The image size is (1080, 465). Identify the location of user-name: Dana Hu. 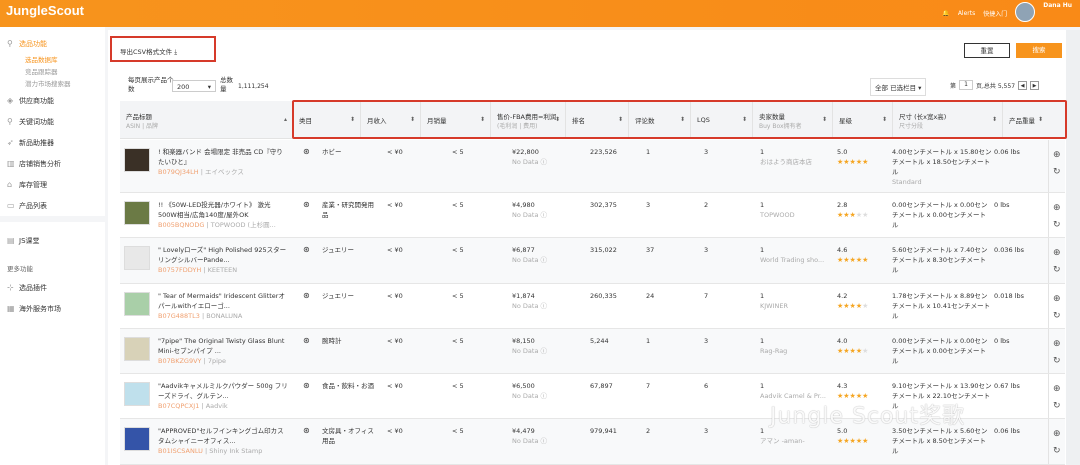
(1057, 5).